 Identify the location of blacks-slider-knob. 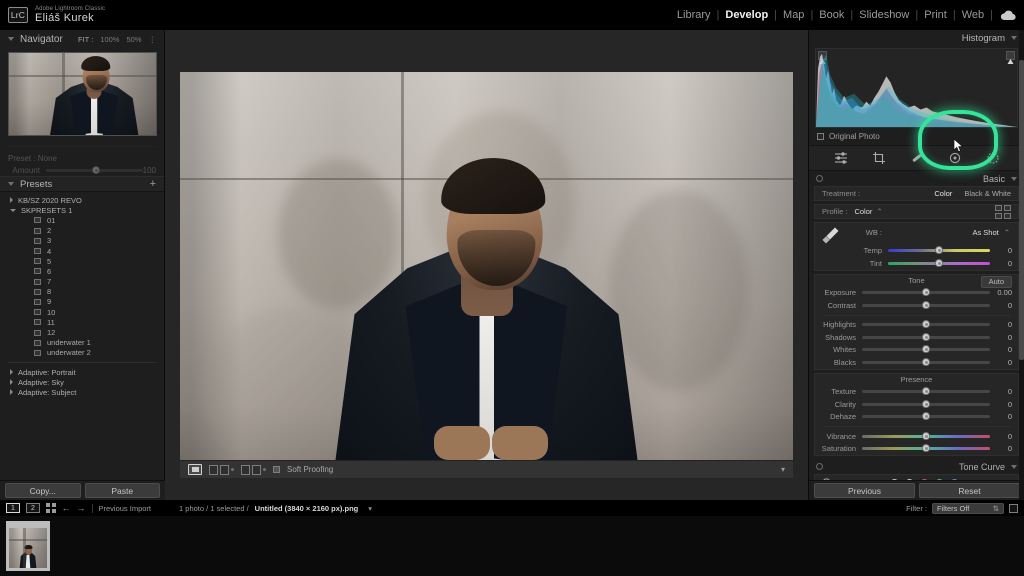
(926, 361).